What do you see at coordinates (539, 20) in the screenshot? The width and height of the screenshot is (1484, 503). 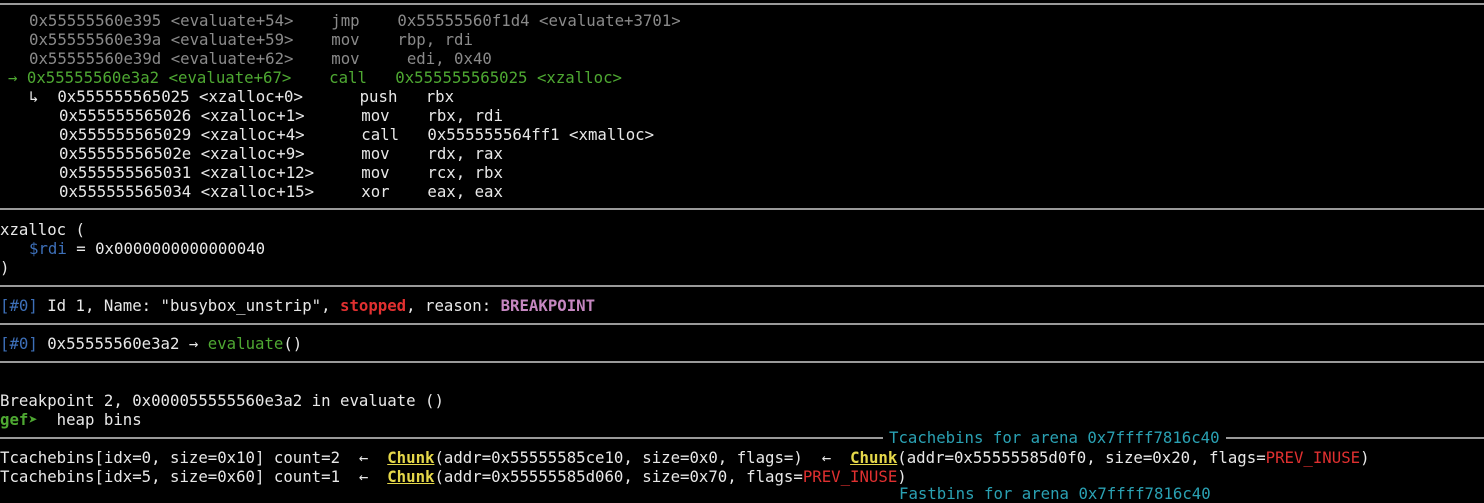 I see `disasm-operands: 0x55555560f1d4 <evaluate+3701>` at bounding box center [539, 20].